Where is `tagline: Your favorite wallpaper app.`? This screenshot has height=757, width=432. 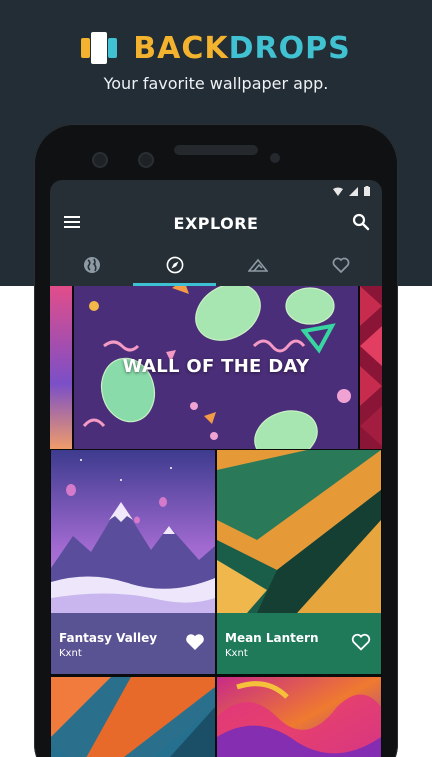 tagline: Your favorite wallpaper app. is located at coordinates (216, 83).